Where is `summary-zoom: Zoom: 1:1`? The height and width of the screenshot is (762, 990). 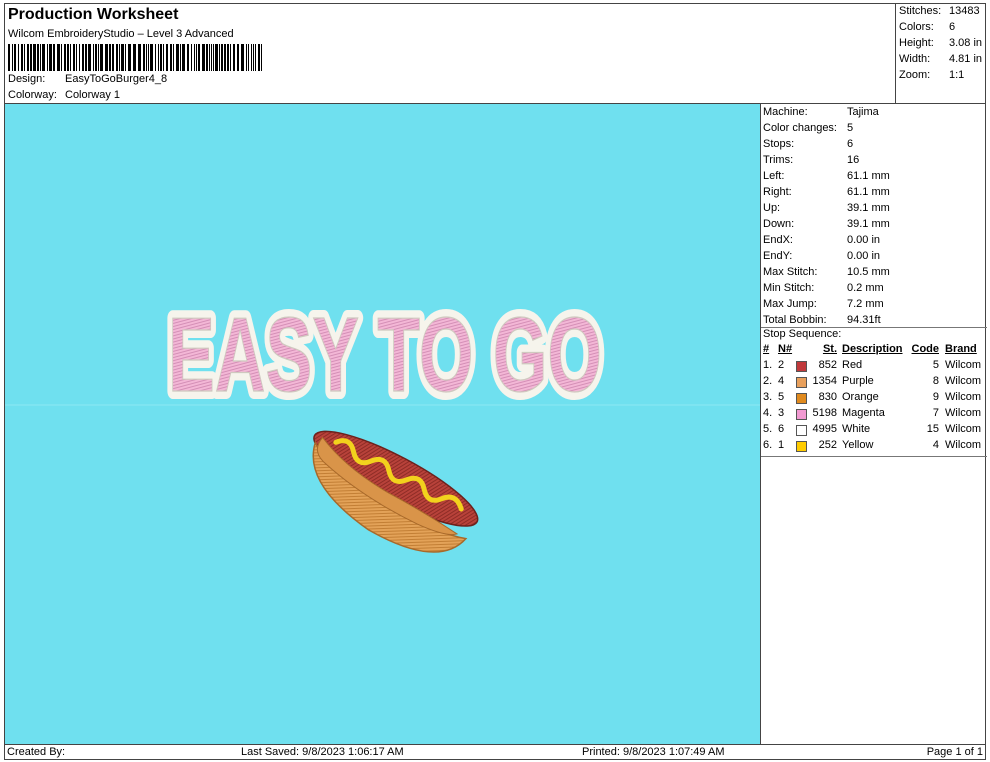 summary-zoom: Zoom: 1:1 is located at coordinates (932, 75).